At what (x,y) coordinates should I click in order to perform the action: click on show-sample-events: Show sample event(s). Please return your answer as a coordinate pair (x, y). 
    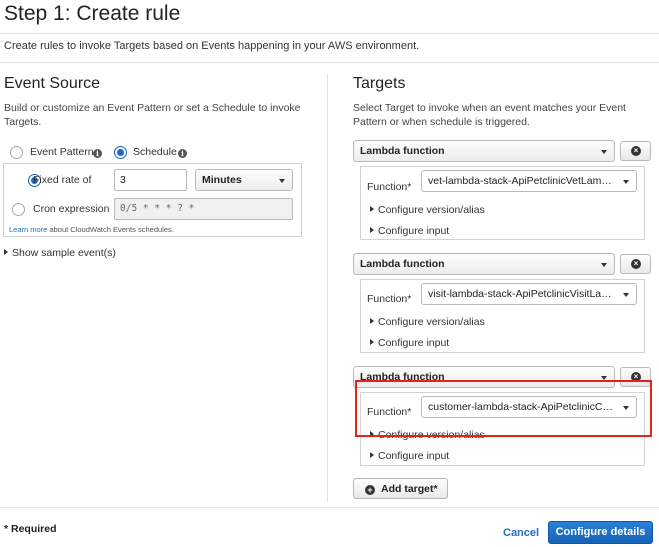
    Looking at the image, I should click on (60, 253).